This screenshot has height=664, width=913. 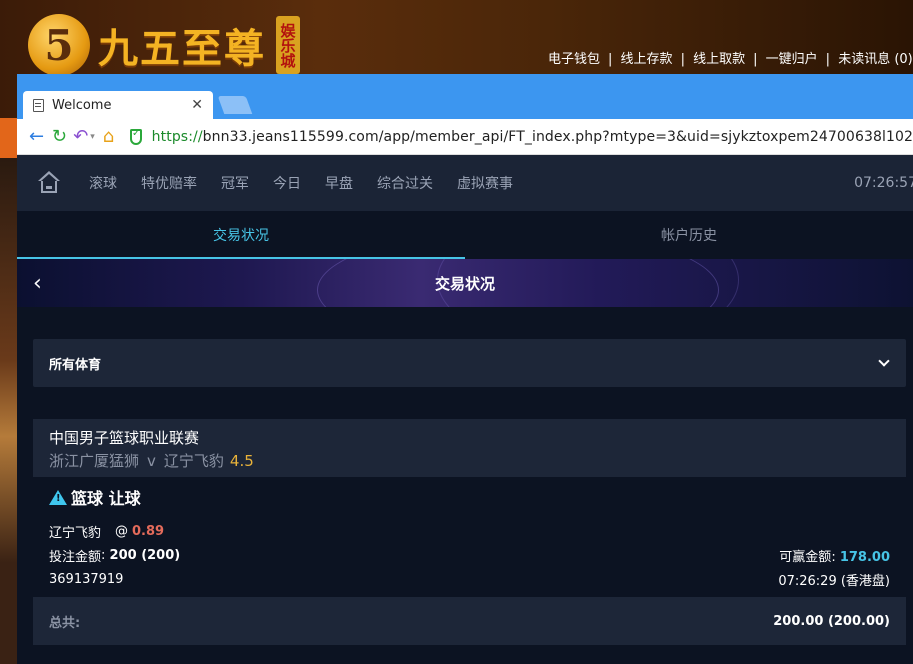 I want to click on ticket-row: 369137919 07:26:29 (香港盘), so click(x=469, y=579).